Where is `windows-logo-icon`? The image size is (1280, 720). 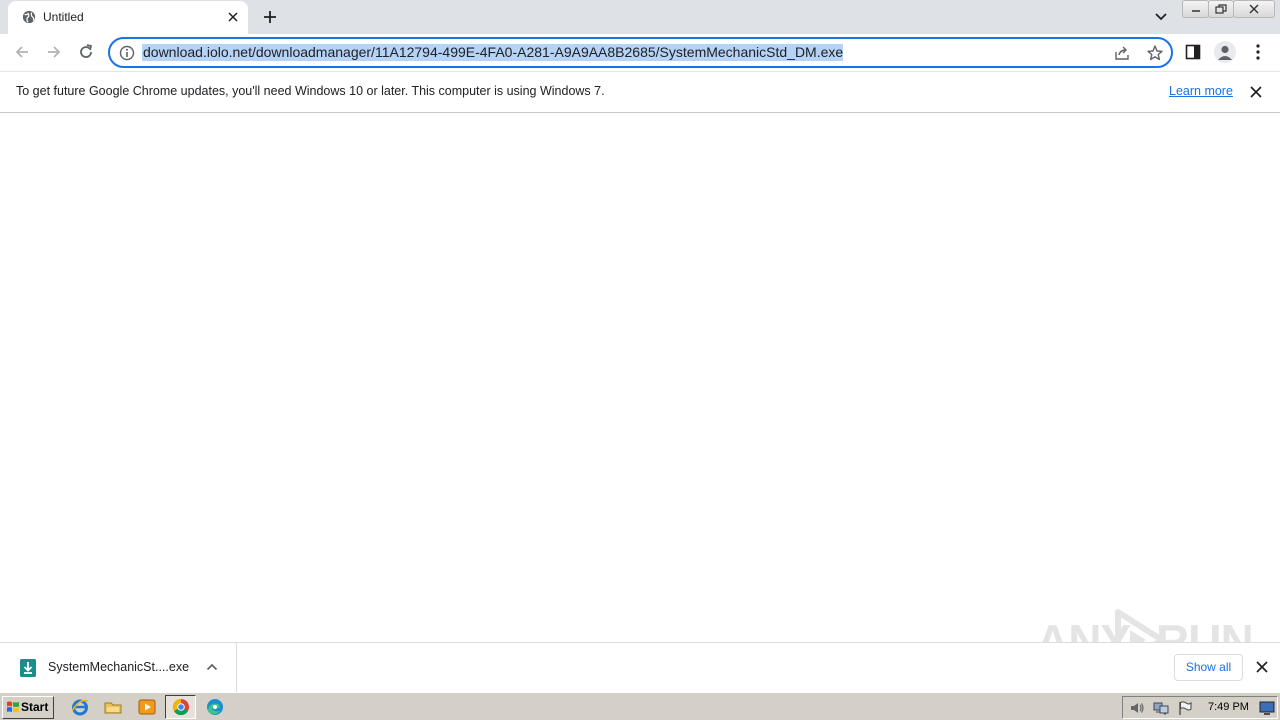
windows-logo-icon is located at coordinates (13, 707).